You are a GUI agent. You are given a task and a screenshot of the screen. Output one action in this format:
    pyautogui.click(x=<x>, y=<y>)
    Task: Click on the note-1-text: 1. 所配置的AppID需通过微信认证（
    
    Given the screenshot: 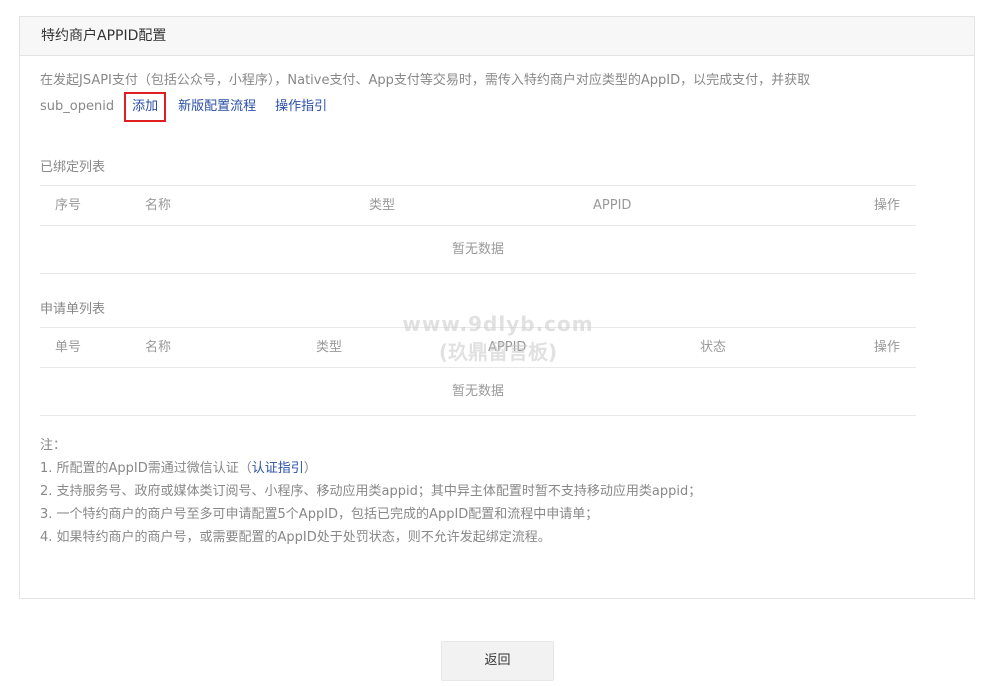 What is the action you would take?
    pyautogui.click(x=146, y=468)
    